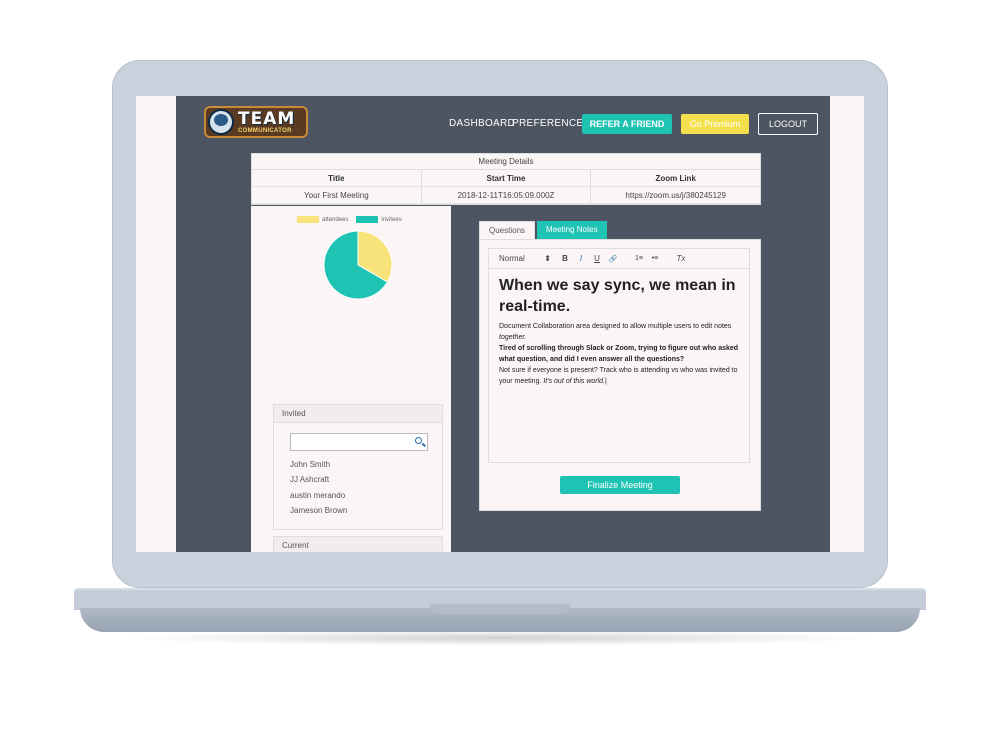 The height and width of the screenshot is (750, 1000). Describe the element at coordinates (617, 296) in the screenshot. I see `notes-heading: When we say sync, we mean in real-time.` at that location.